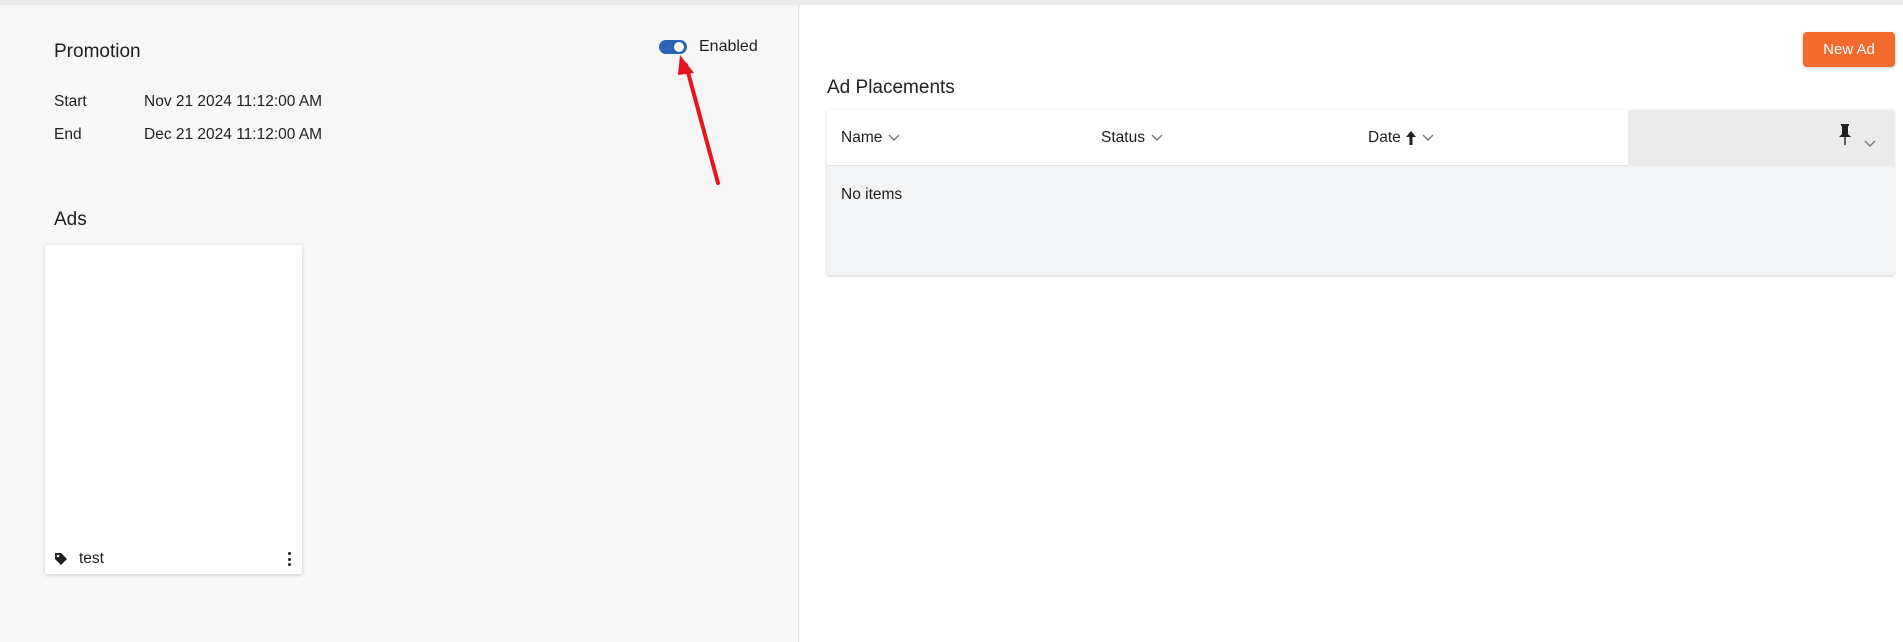 This screenshot has height=642, width=1903. What do you see at coordinates (70, 219) in the screenshot?
I see `ads-title: Ads` at bounding box center [70, 219].